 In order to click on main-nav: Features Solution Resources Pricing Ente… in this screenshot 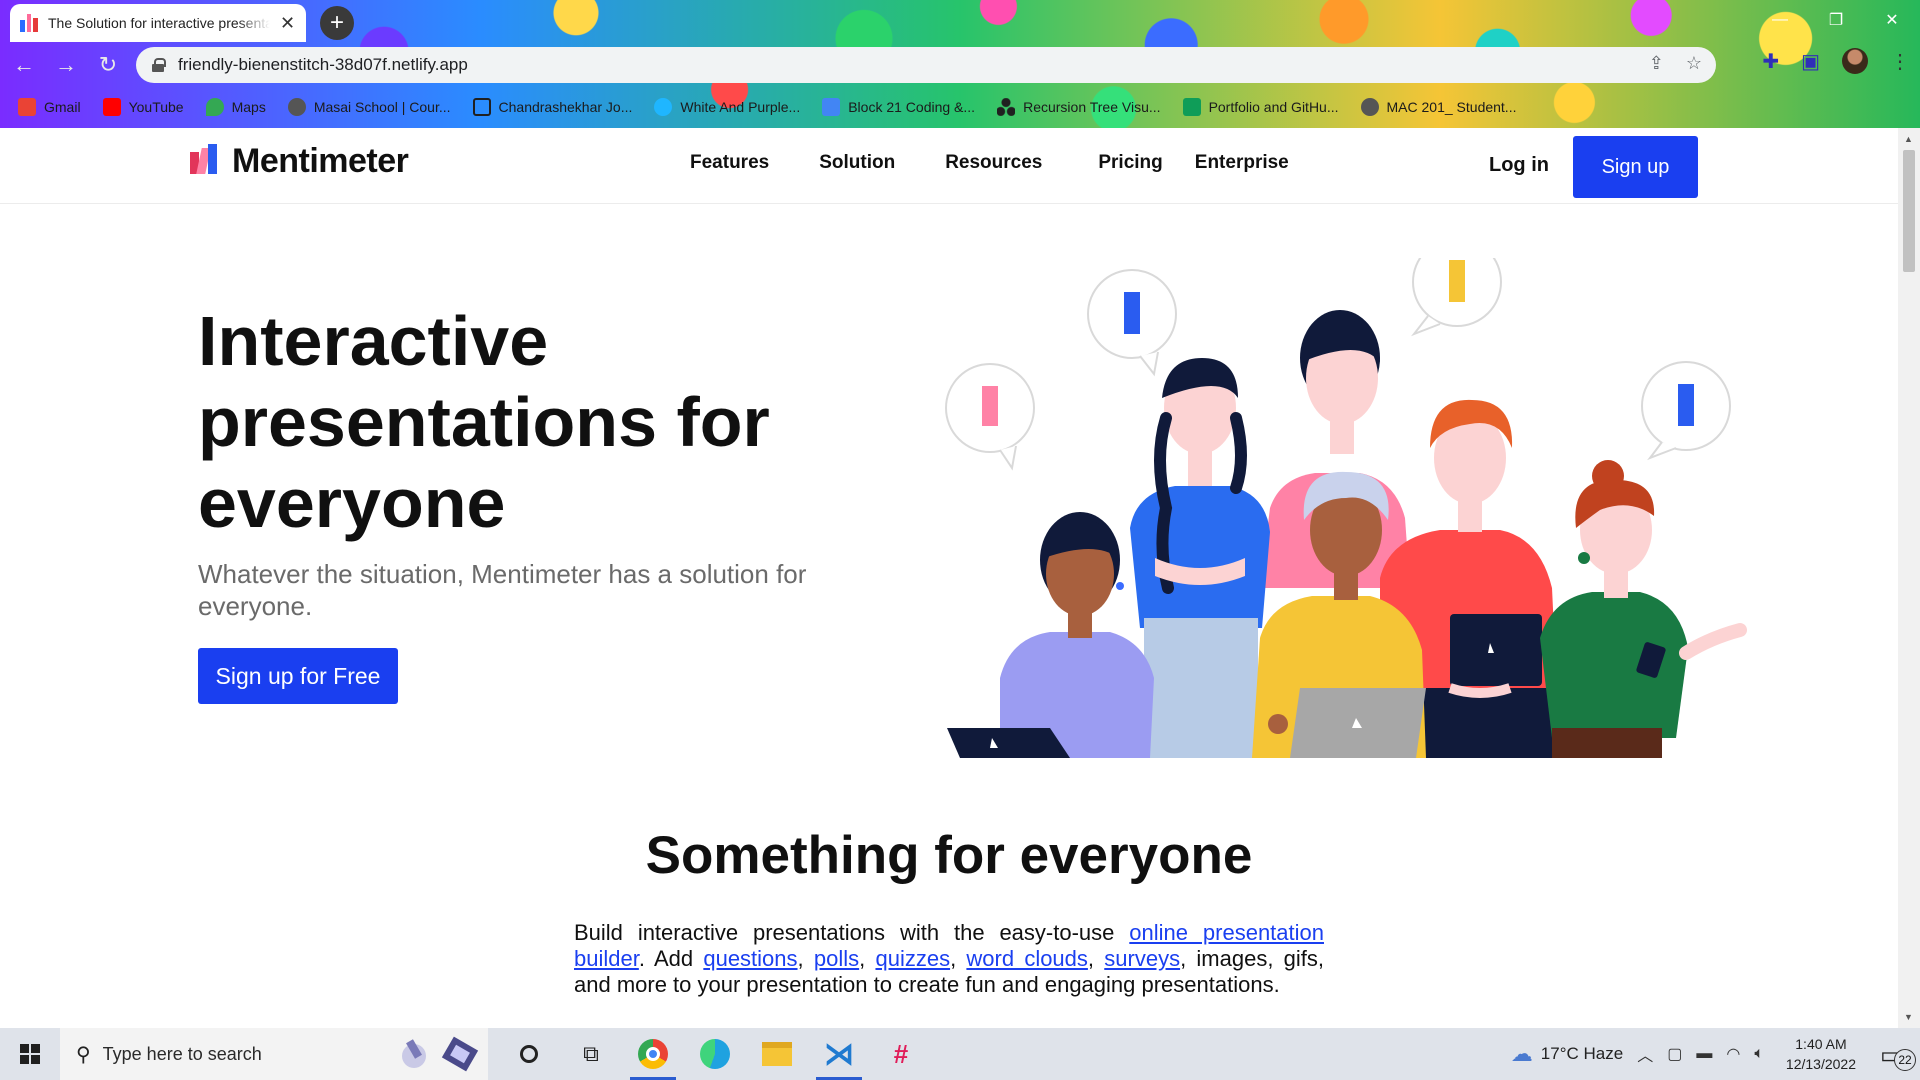, I will do `click(989, 163)`.